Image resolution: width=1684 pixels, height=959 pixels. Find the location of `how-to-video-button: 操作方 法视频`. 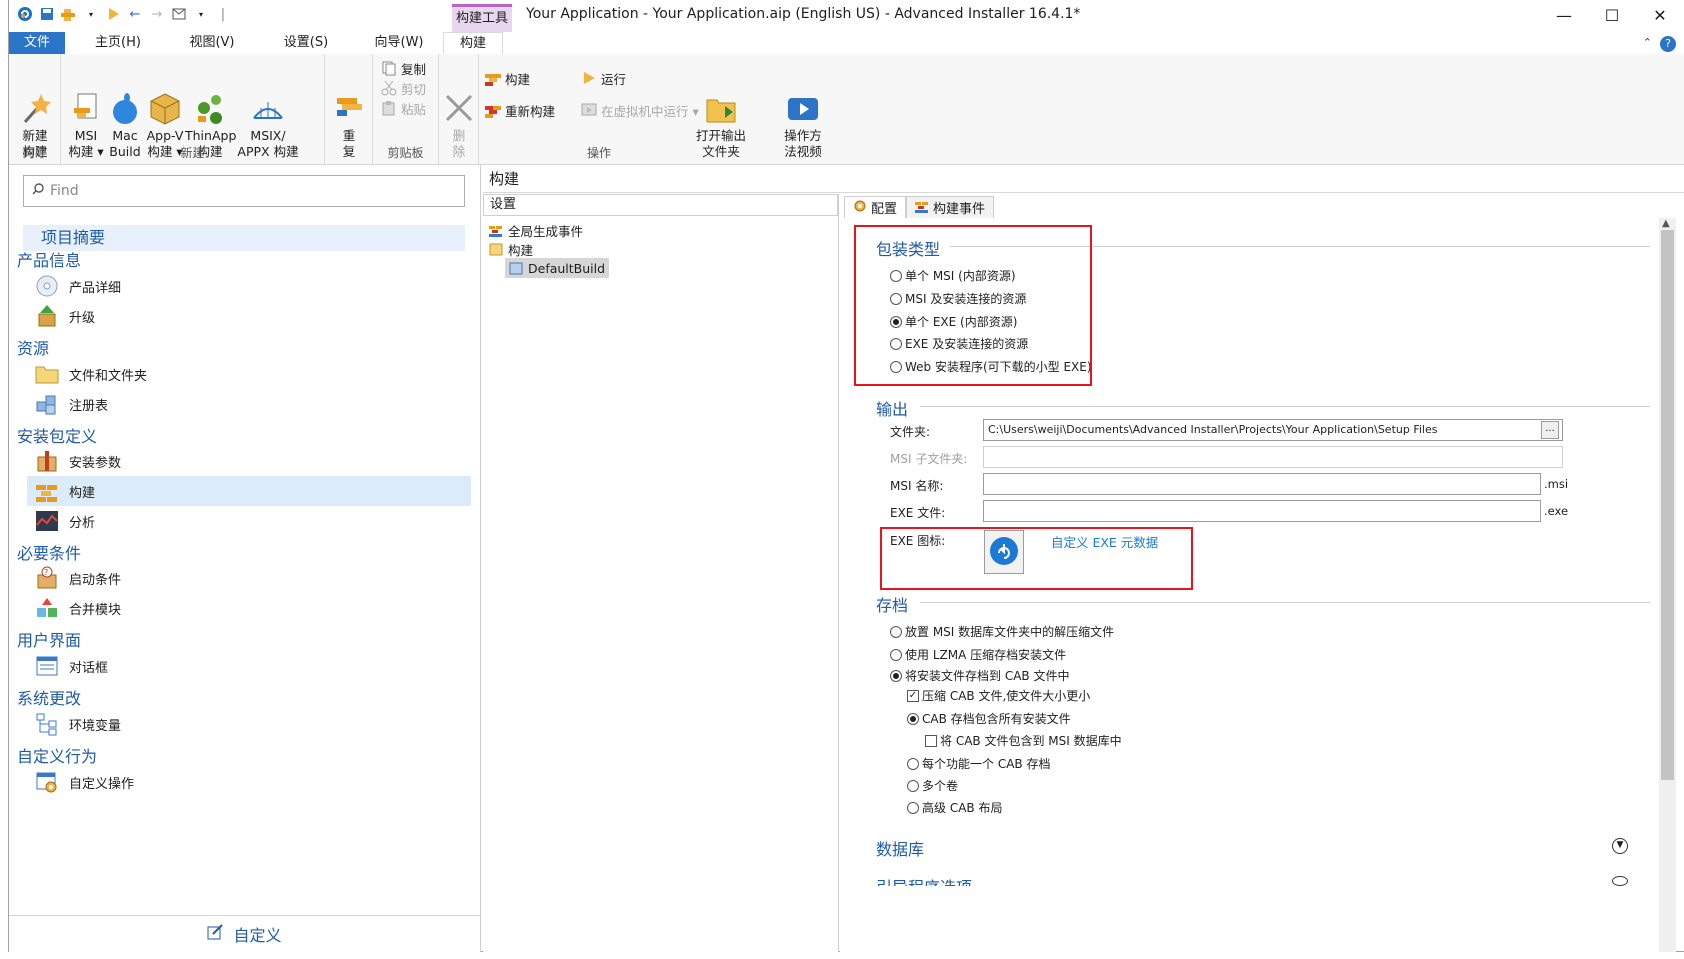

how-to-video-button: 操作方 法视频 is located at coordinates (803, 110).